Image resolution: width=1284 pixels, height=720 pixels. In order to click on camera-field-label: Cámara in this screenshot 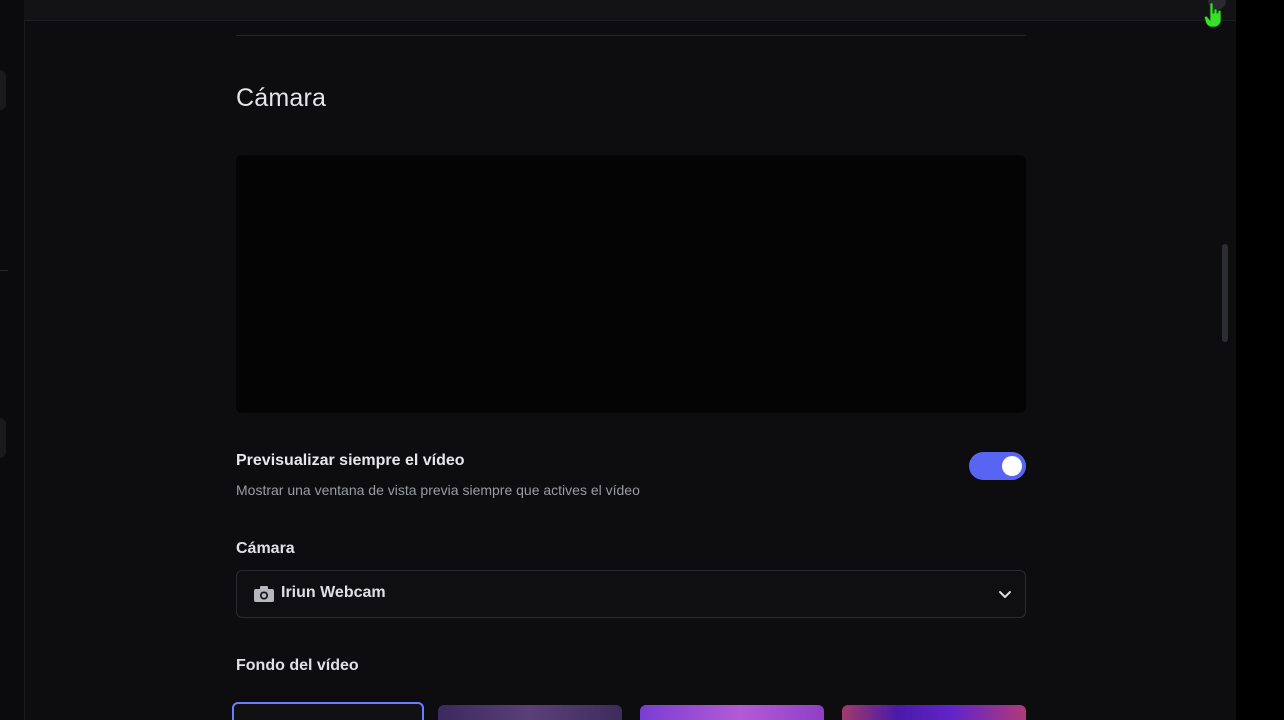, I will do `click(265, 548)`.